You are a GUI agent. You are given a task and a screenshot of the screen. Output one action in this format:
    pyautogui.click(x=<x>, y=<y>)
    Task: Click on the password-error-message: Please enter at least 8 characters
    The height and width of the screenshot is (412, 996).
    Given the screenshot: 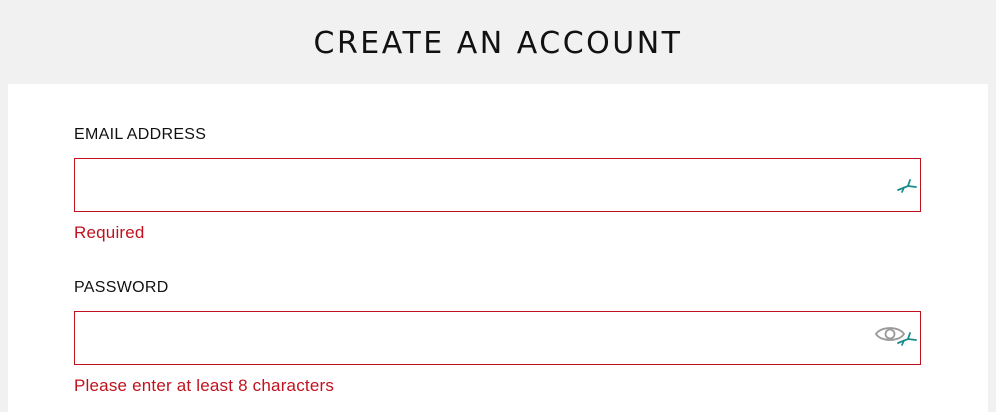 What is the action you would take?
    pyautogui.click(x=204, y=385)
    